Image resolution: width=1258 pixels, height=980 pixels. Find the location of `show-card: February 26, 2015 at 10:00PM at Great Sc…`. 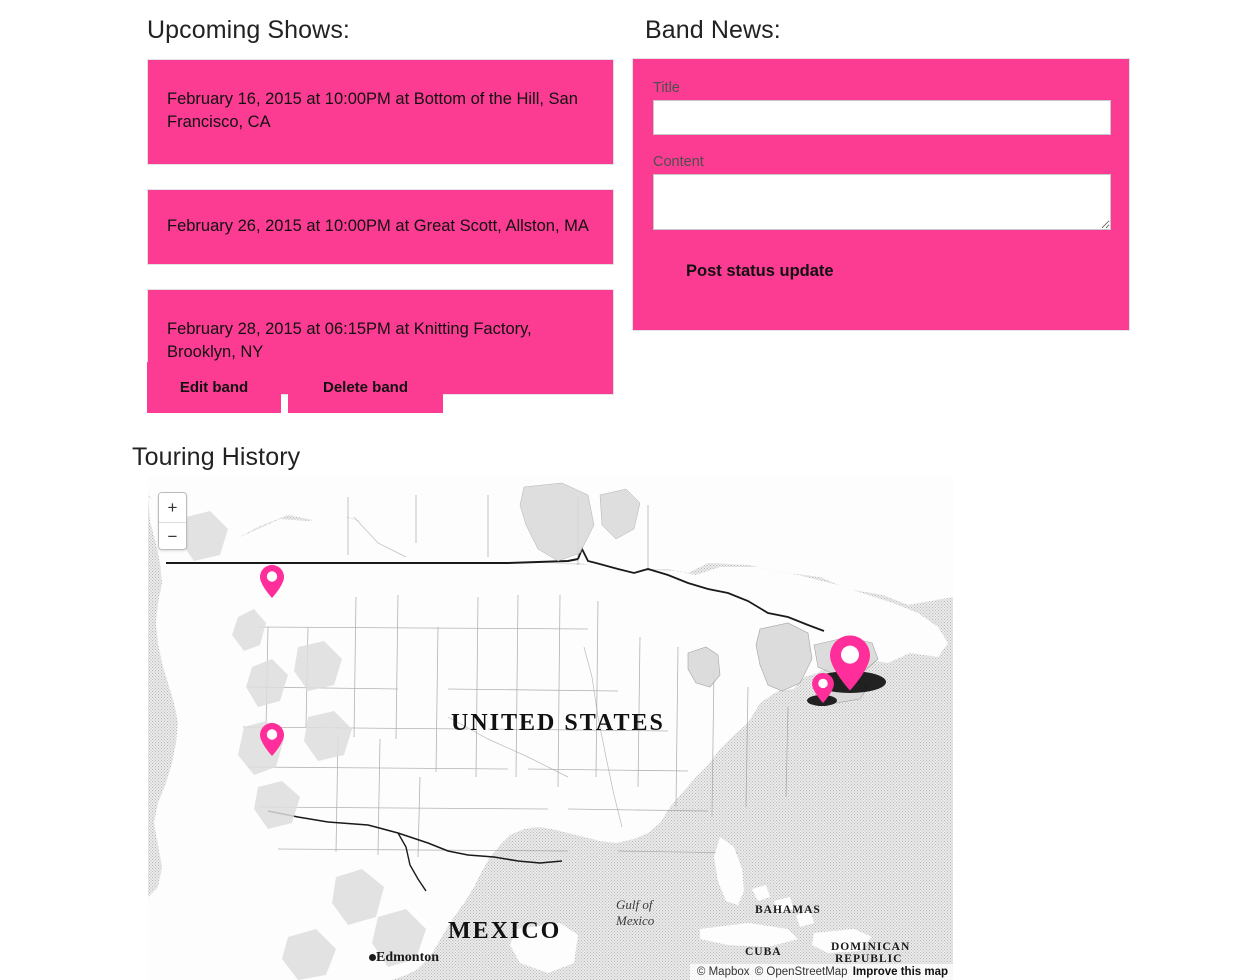

show-card: February 26, 2015 at 10:00PM at Great Sc… is located at coordinates (380, 227).